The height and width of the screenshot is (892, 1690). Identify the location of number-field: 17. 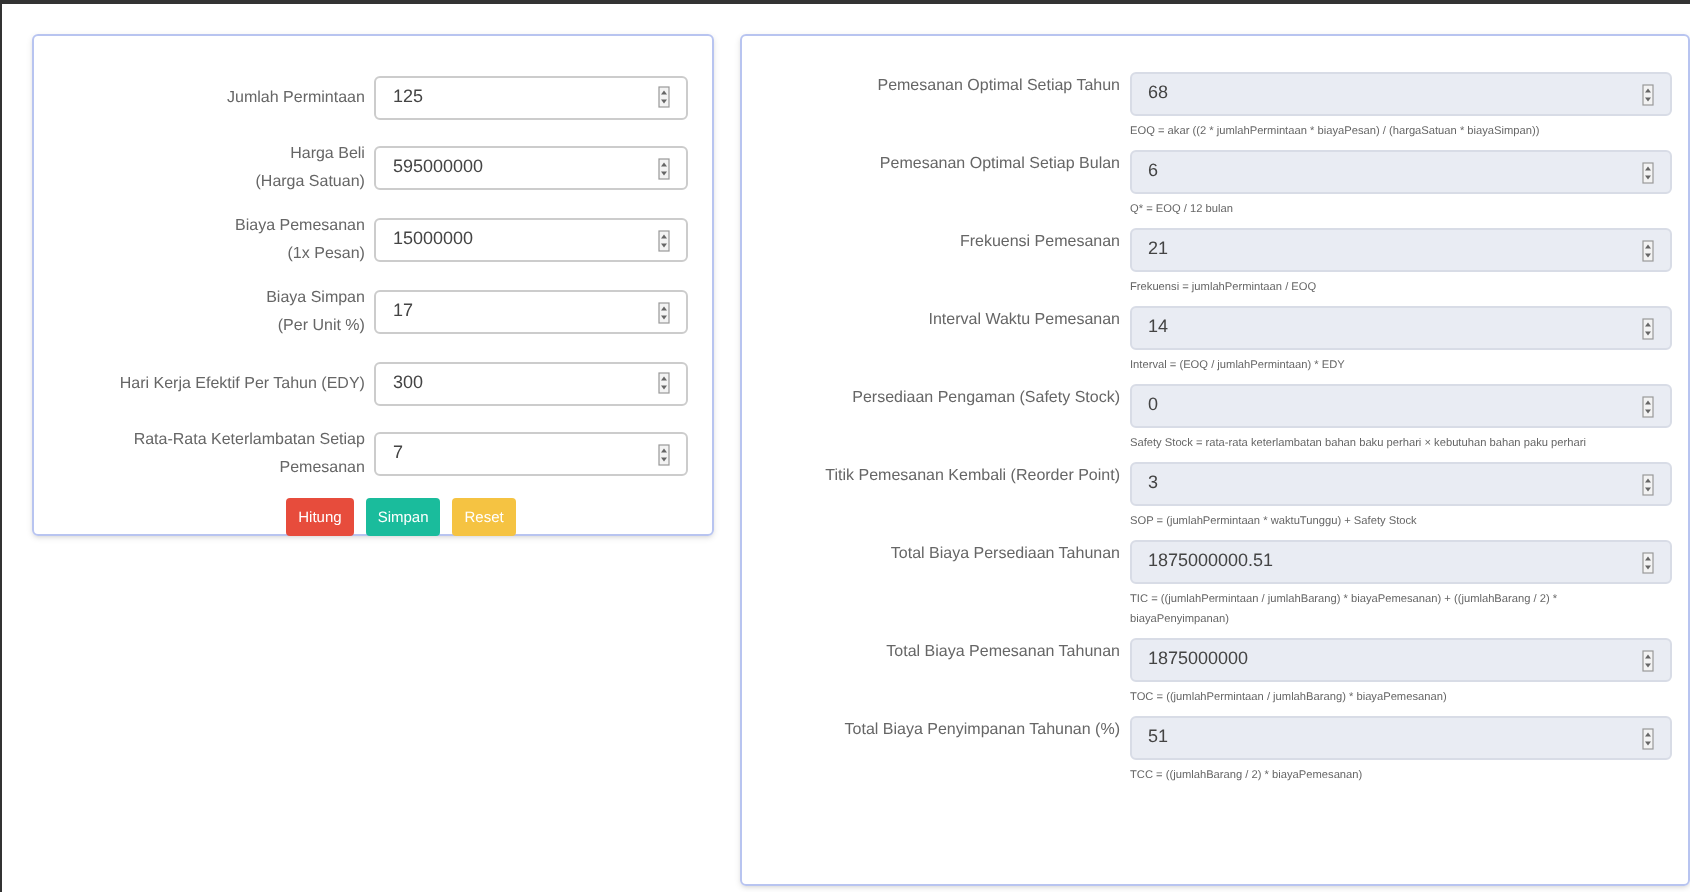
(531, 312).